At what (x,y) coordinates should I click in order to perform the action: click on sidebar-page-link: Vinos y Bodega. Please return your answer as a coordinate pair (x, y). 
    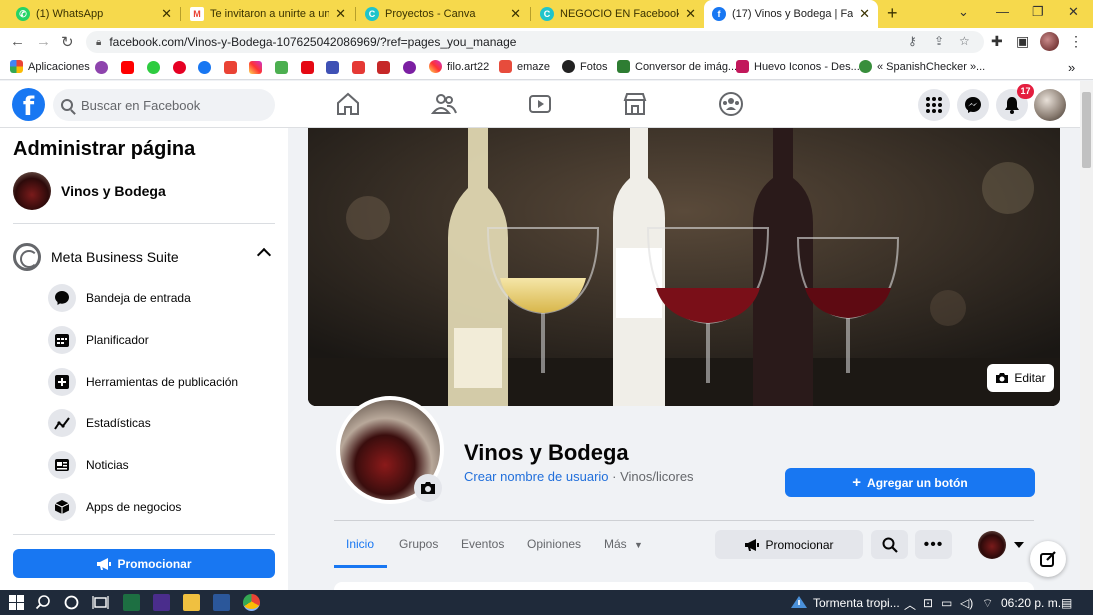
    Looking at the image, I should click on (89, 191).